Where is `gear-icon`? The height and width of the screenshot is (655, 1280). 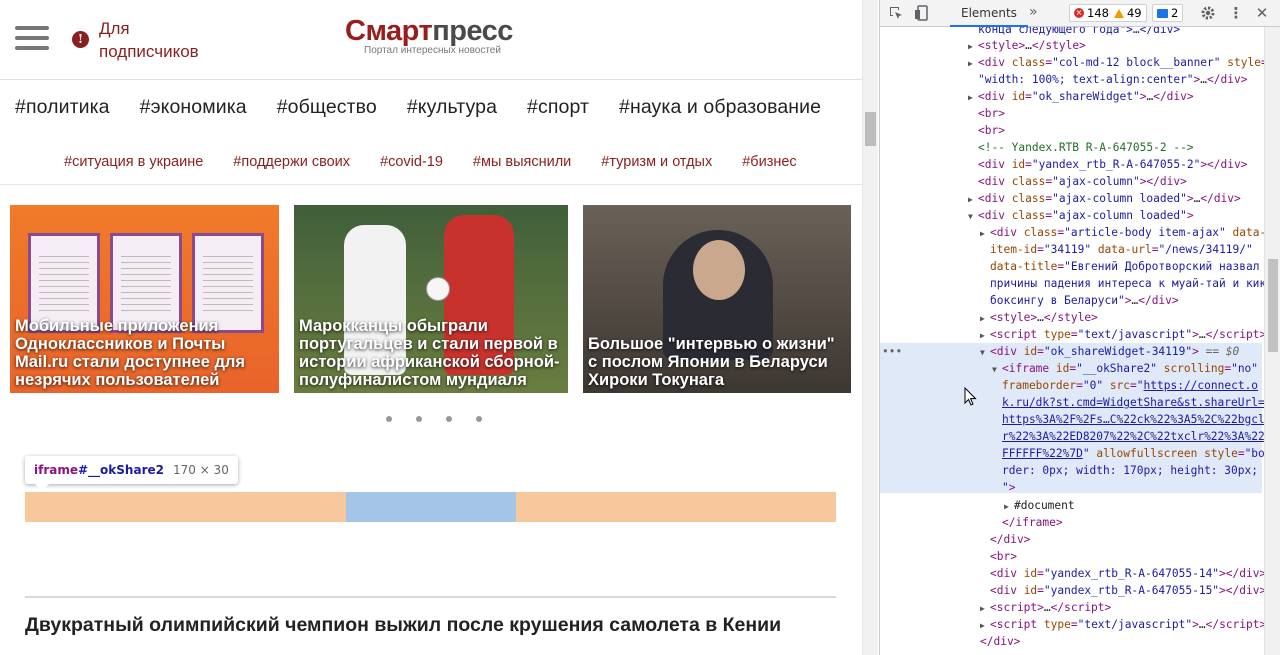 gear-icon is located at coordinates (1208, 13).